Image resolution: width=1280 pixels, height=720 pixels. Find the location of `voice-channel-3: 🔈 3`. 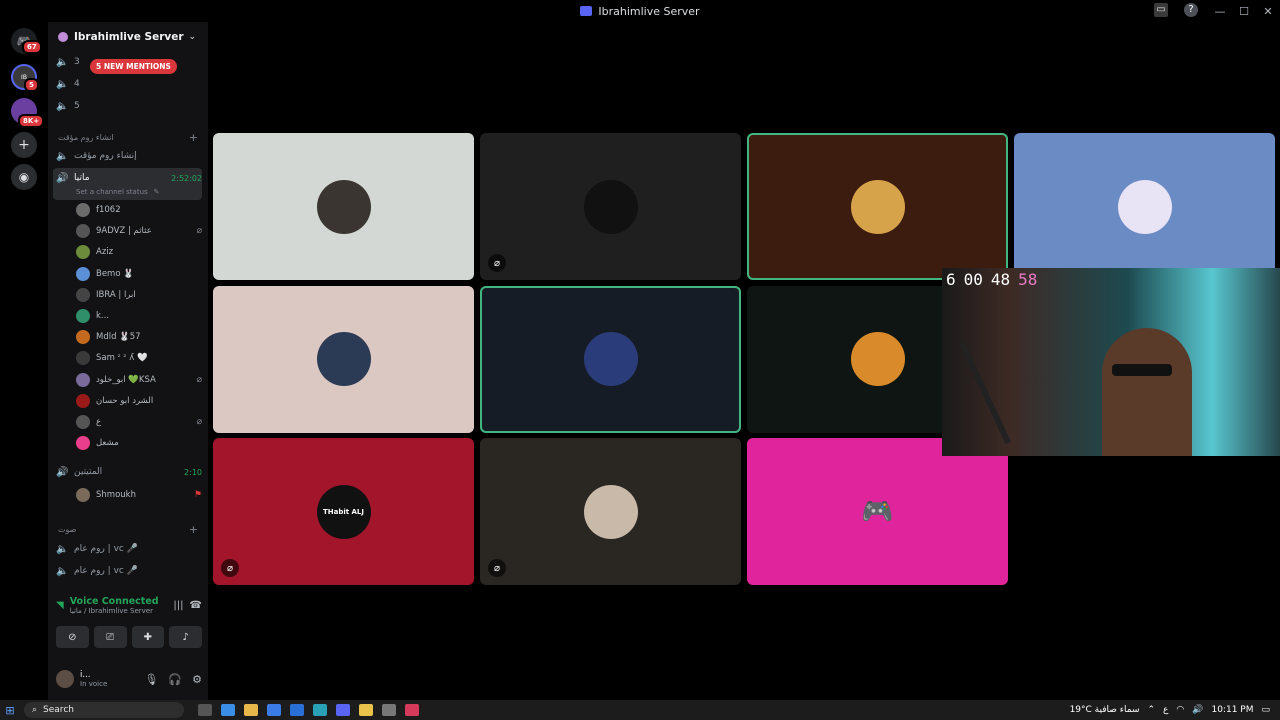

voice-channel-3: 🔈 3 is located at coordinates (129, 62).